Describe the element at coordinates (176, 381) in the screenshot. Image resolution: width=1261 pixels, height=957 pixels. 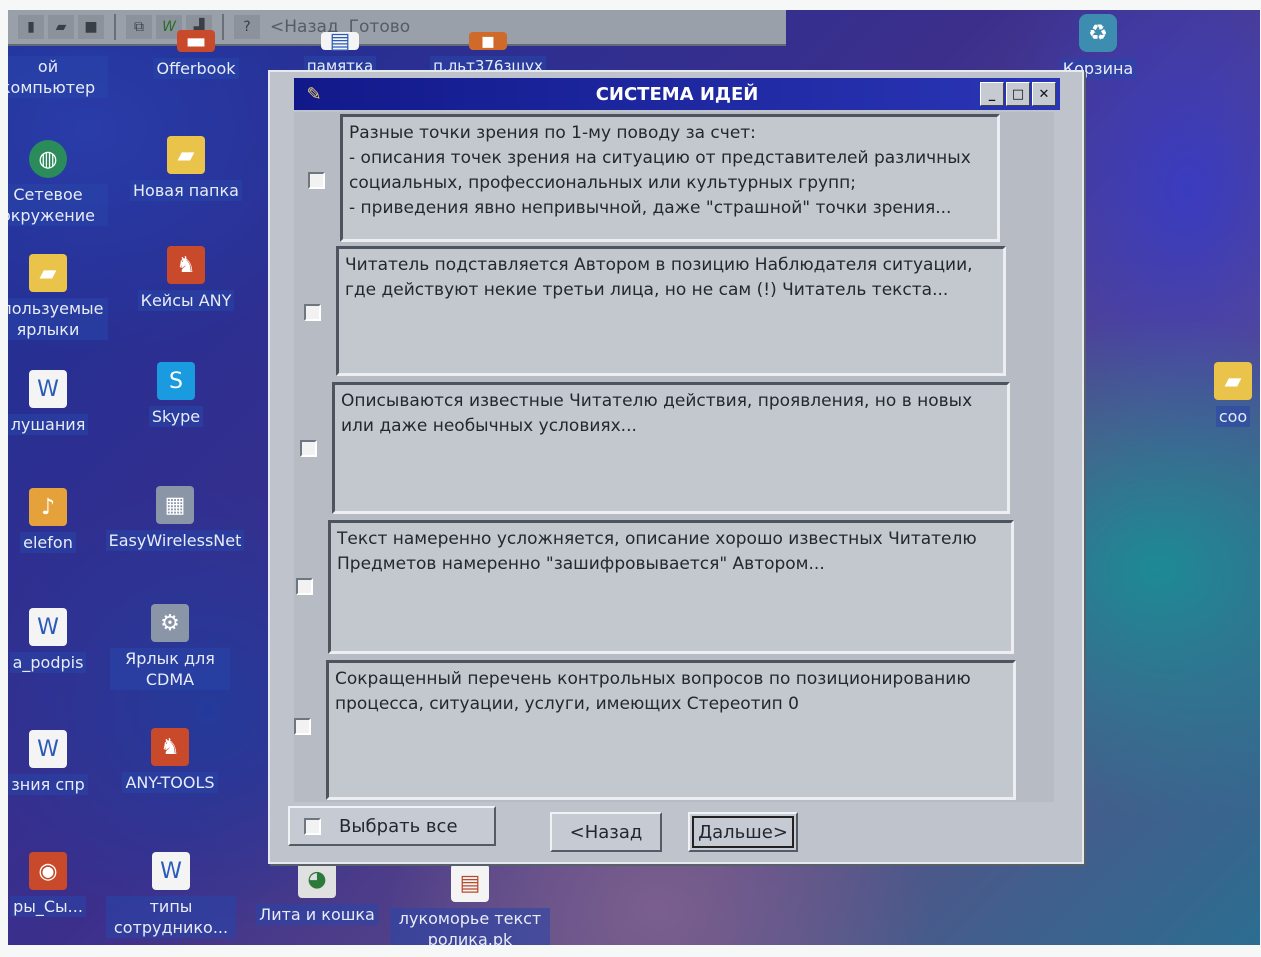
I see `skype-icon: S` at that location.